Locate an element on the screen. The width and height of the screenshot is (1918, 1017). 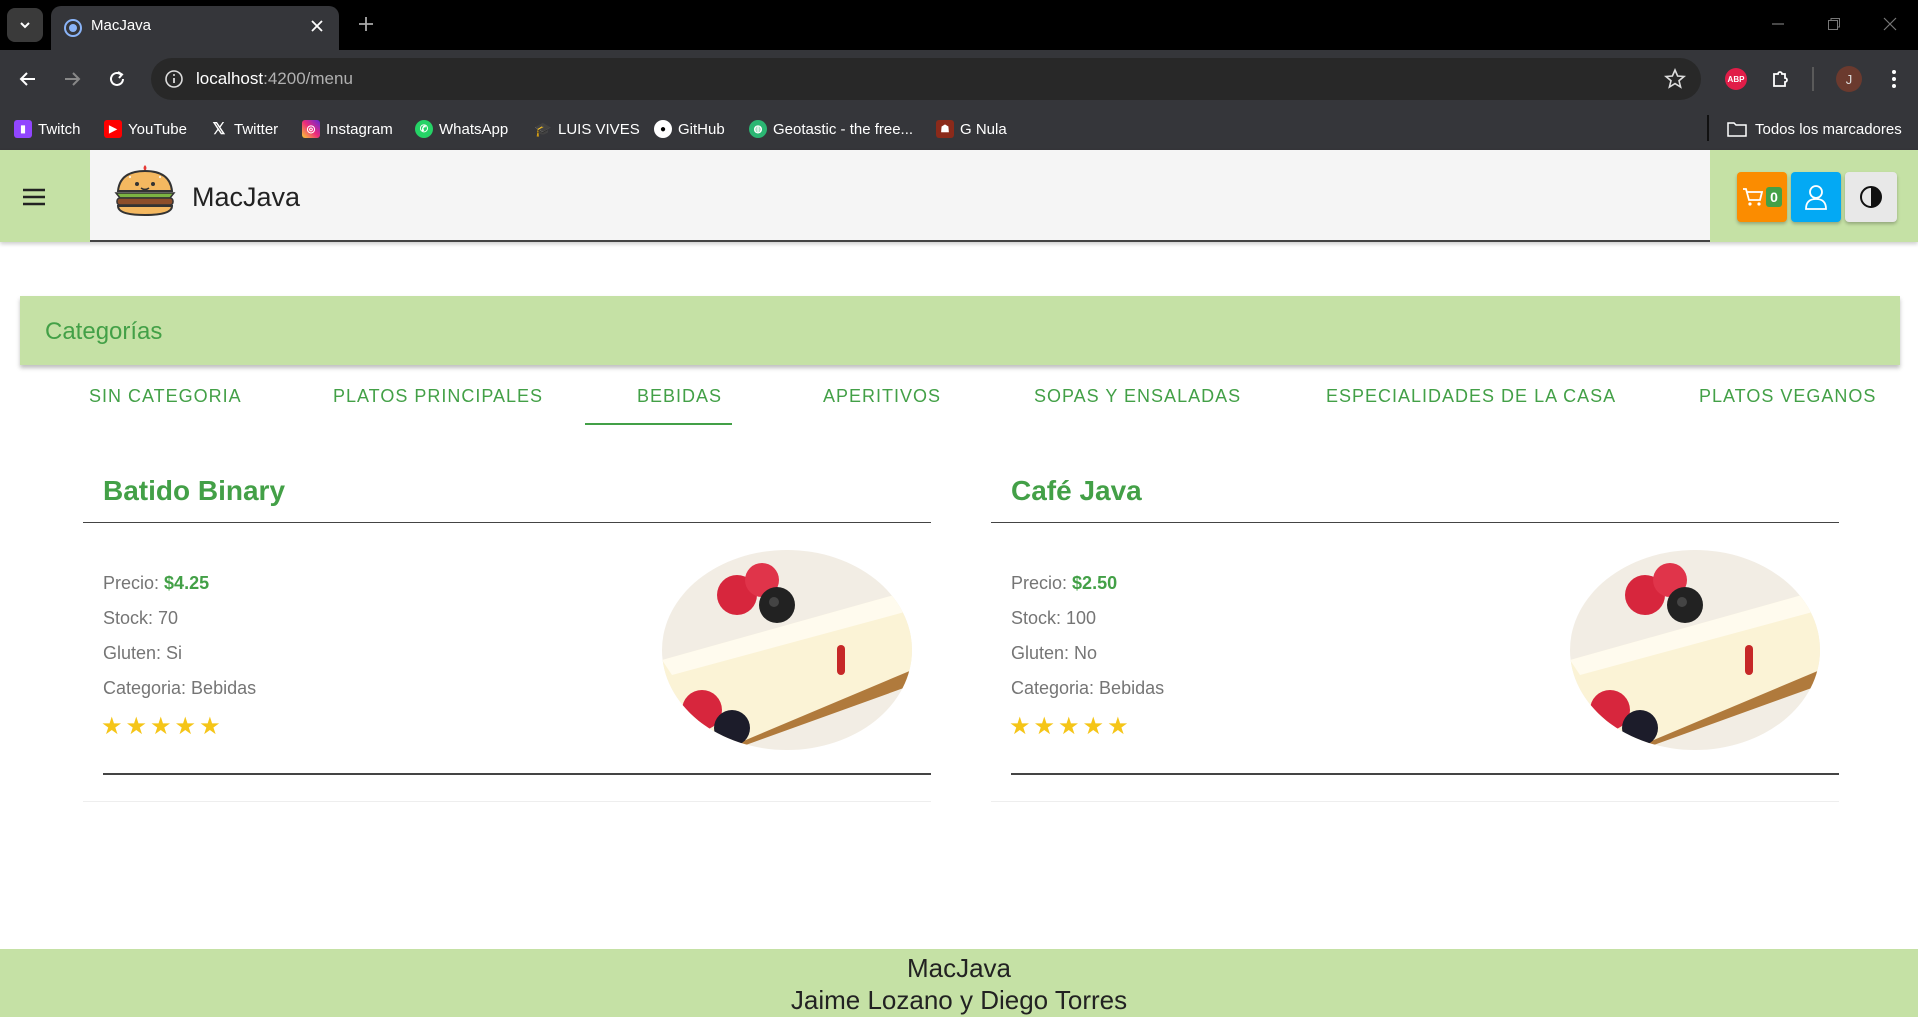
instagram-icon: ◎ is located at coordinates (311, 129).